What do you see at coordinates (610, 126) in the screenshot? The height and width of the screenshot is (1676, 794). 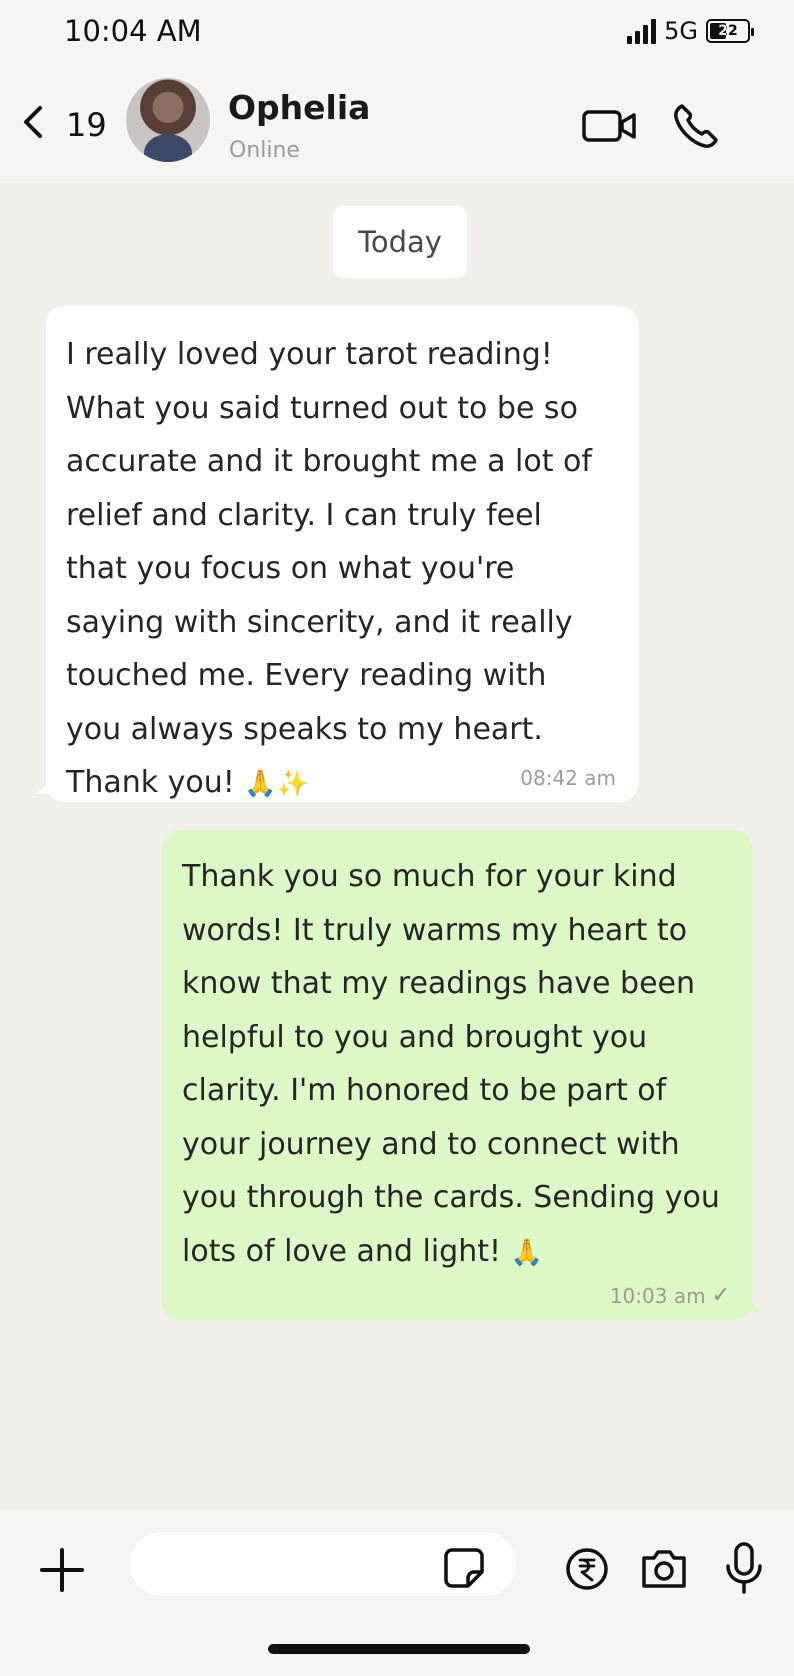 I see `video-call-icon` at bounding box center [610, 126].